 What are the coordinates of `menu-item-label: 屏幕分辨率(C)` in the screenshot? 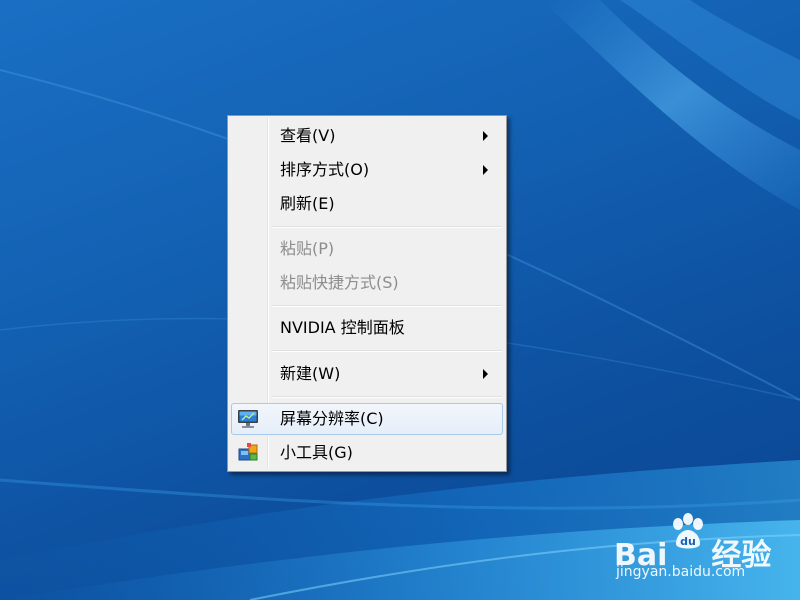 It's located at (332, 418).